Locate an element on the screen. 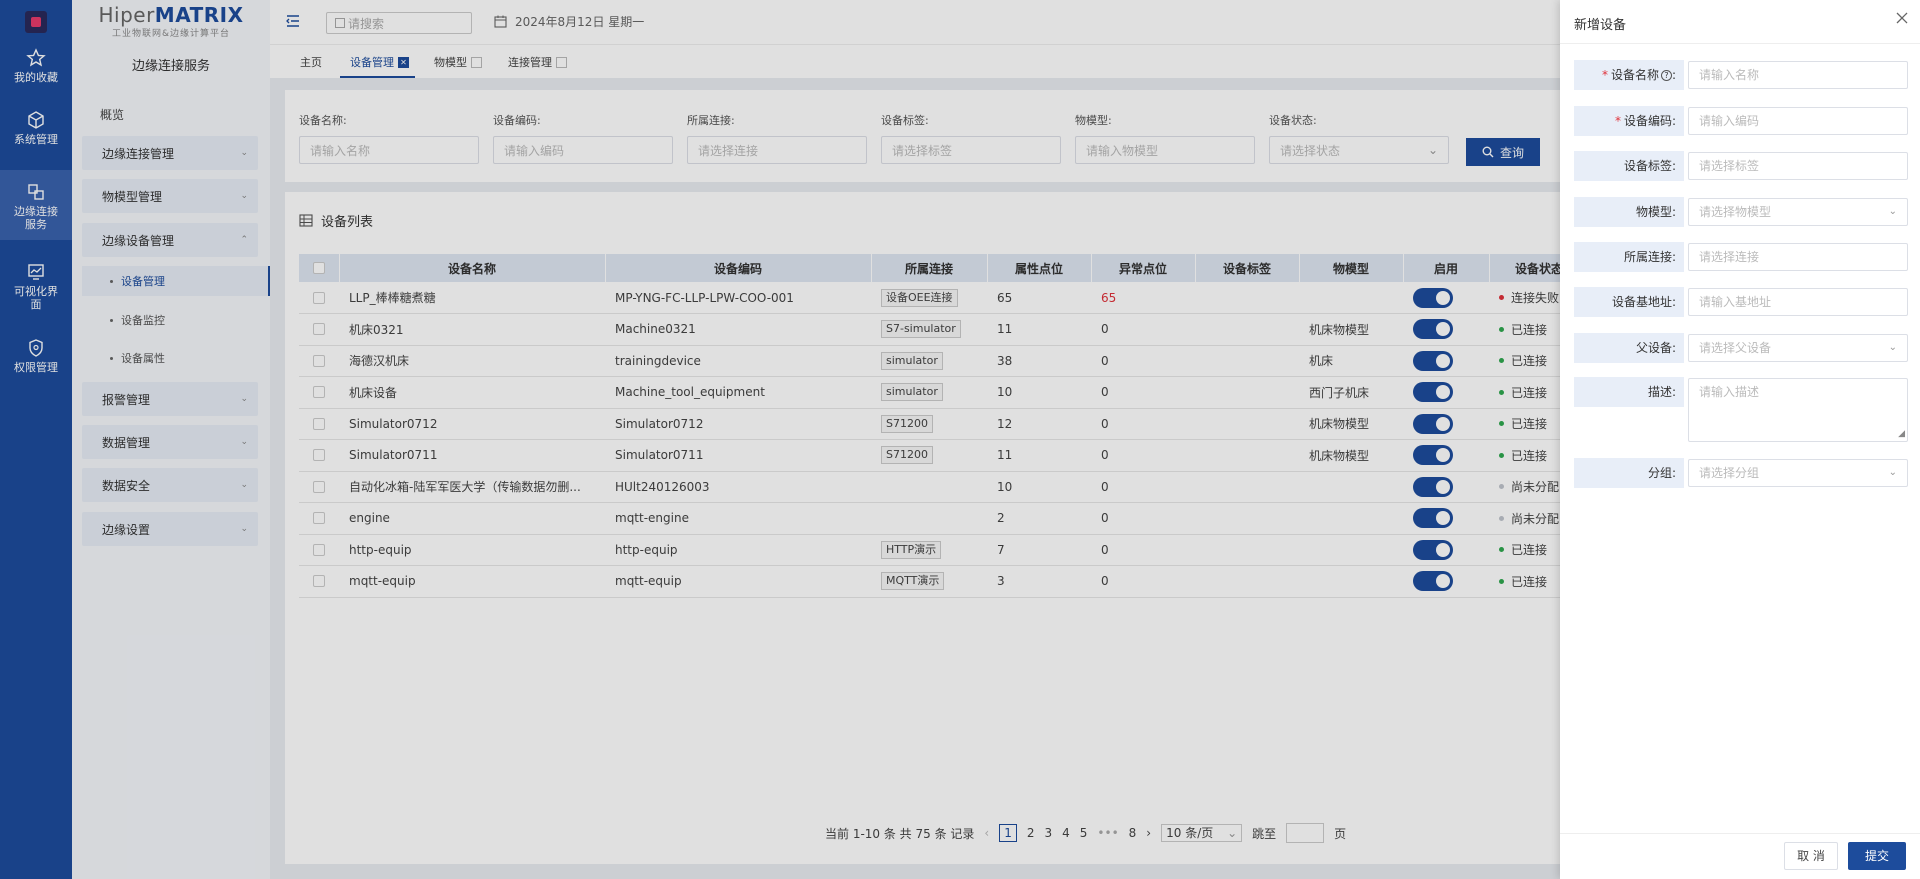 Image resolution: width=1920 pixels, height=879 pixels. form-select: 请选择物模型 ⌄ is located at coordinates (1798, 212).